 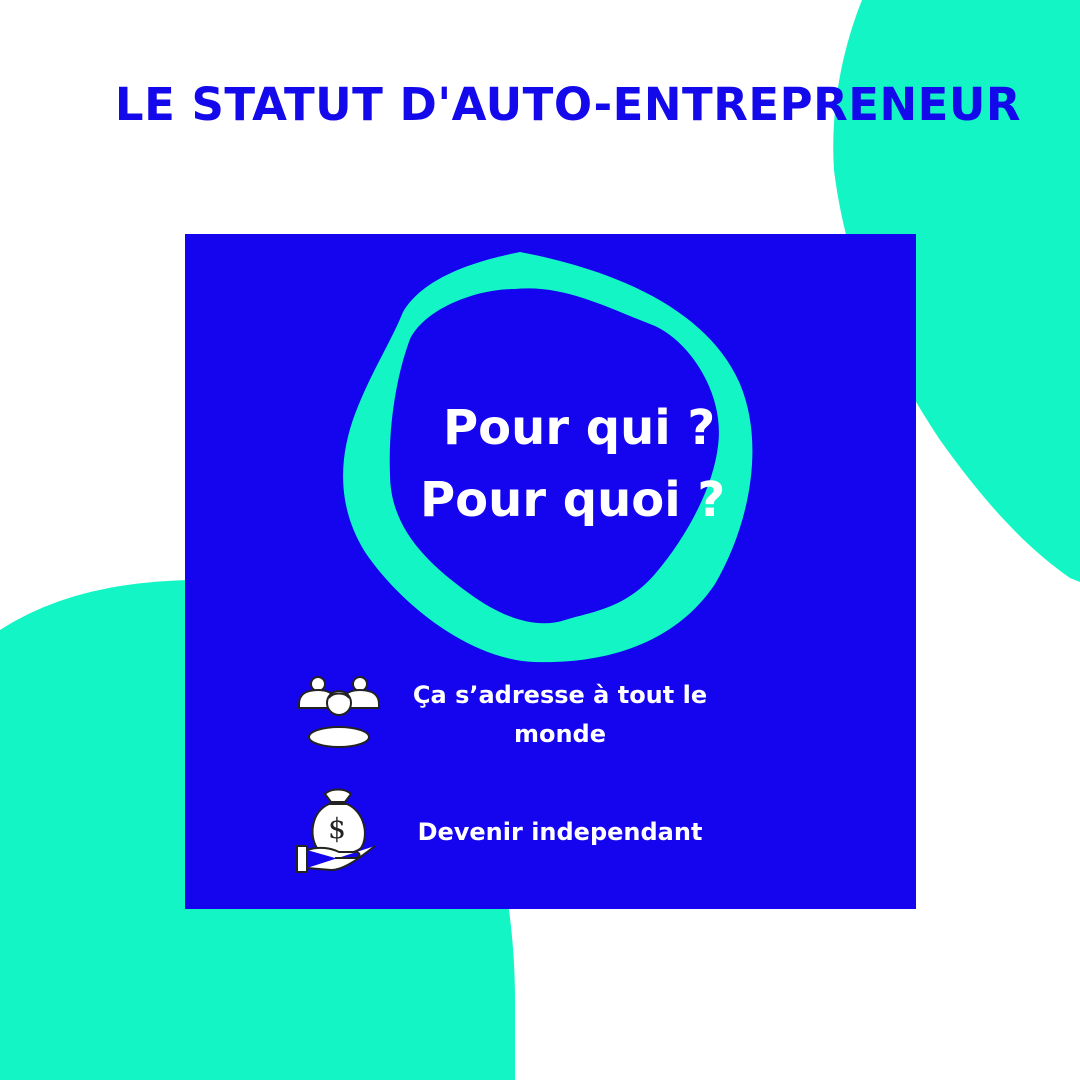 I want to click on question-who: Pour qui ?, so click(x=579, y=428).